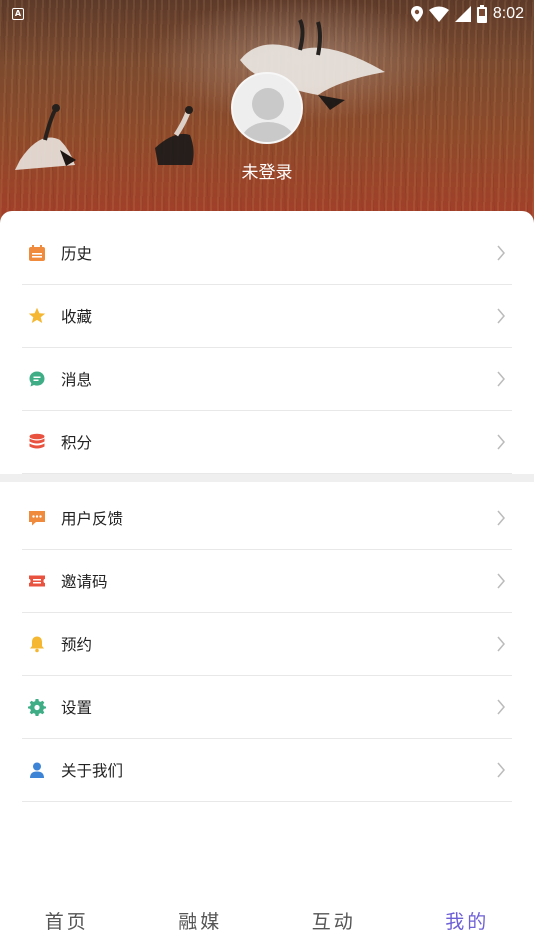 The width and height of the screenshot is (534, 950). Describe the element at coordinates (37, 253) in the screenshot. I see `calendar-icon` at that location.